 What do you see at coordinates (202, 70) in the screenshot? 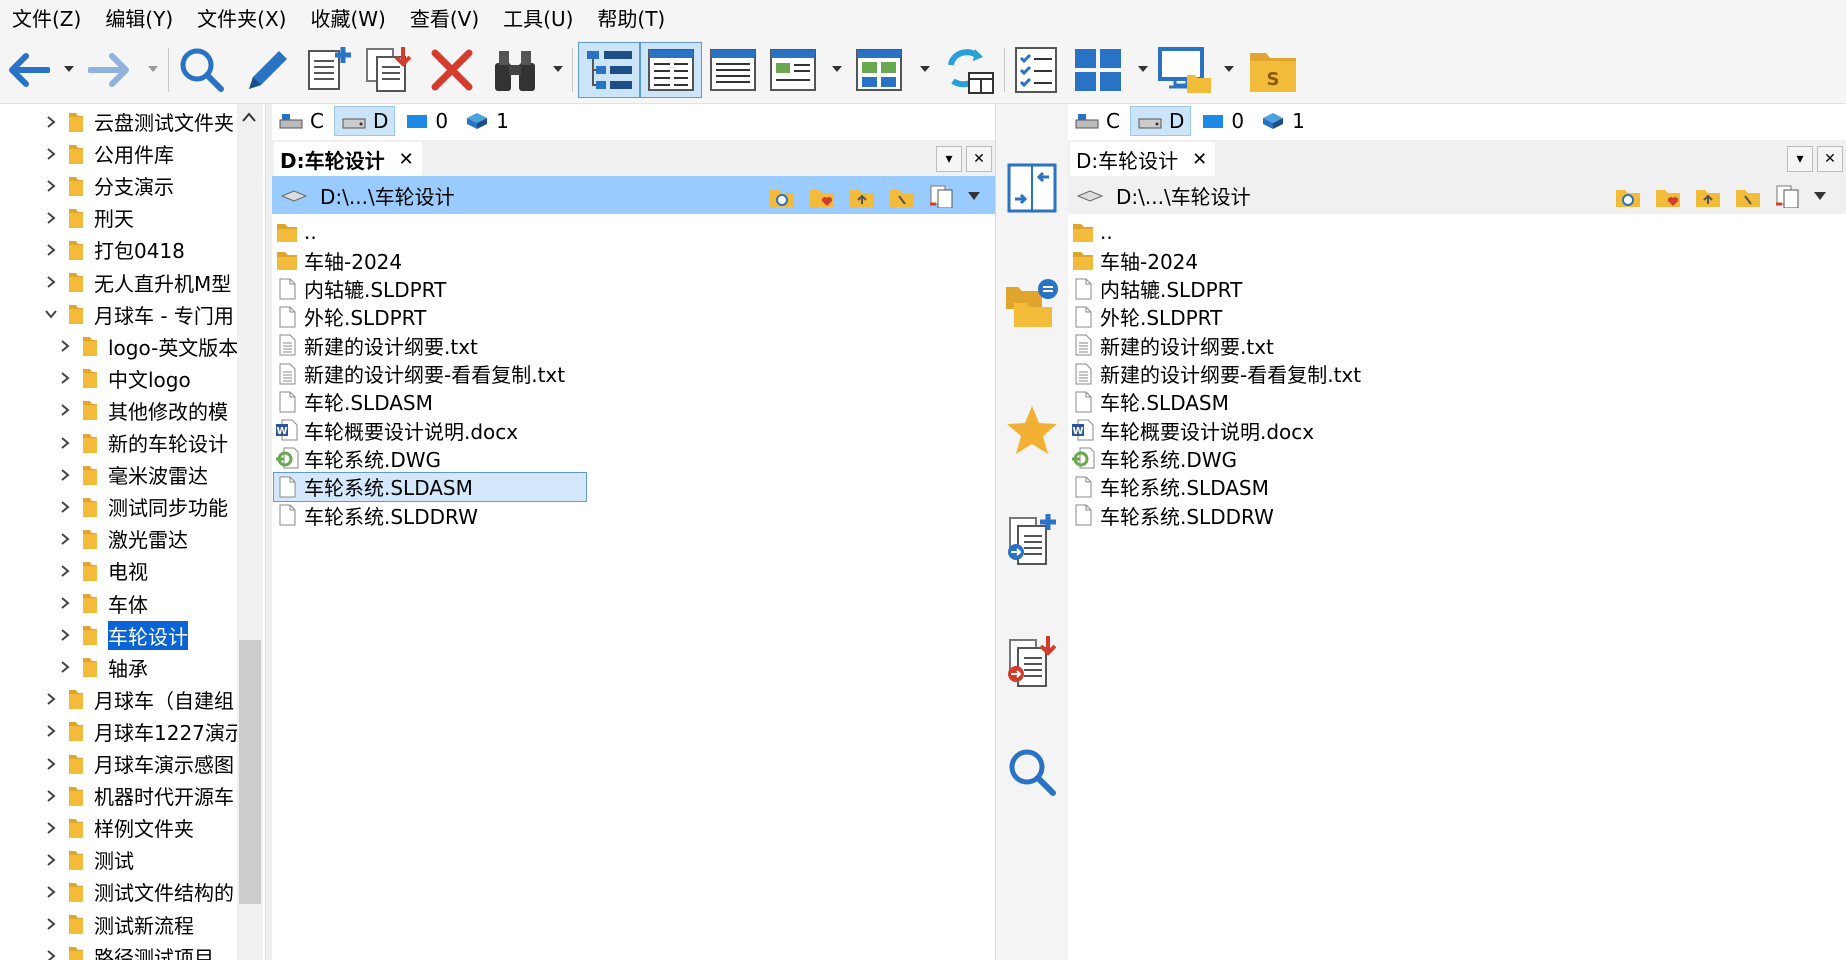
I see `search-button` at bounding box center [202, 70].